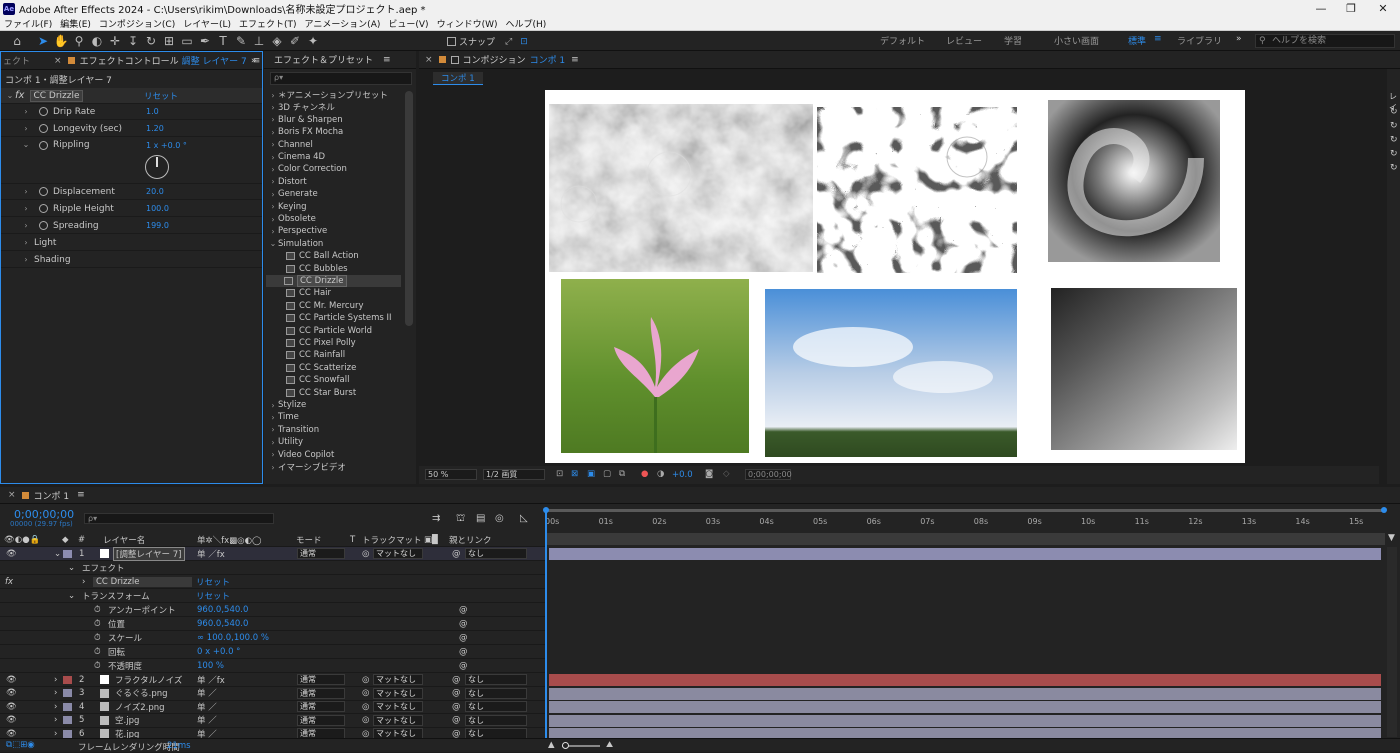  I want to click on pen-tool-icon: ✒, so click(205, 41).